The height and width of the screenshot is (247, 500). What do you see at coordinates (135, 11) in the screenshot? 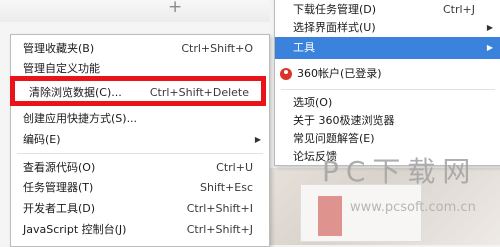
I see `tab-strip: +` at bounding box center [135, 11].